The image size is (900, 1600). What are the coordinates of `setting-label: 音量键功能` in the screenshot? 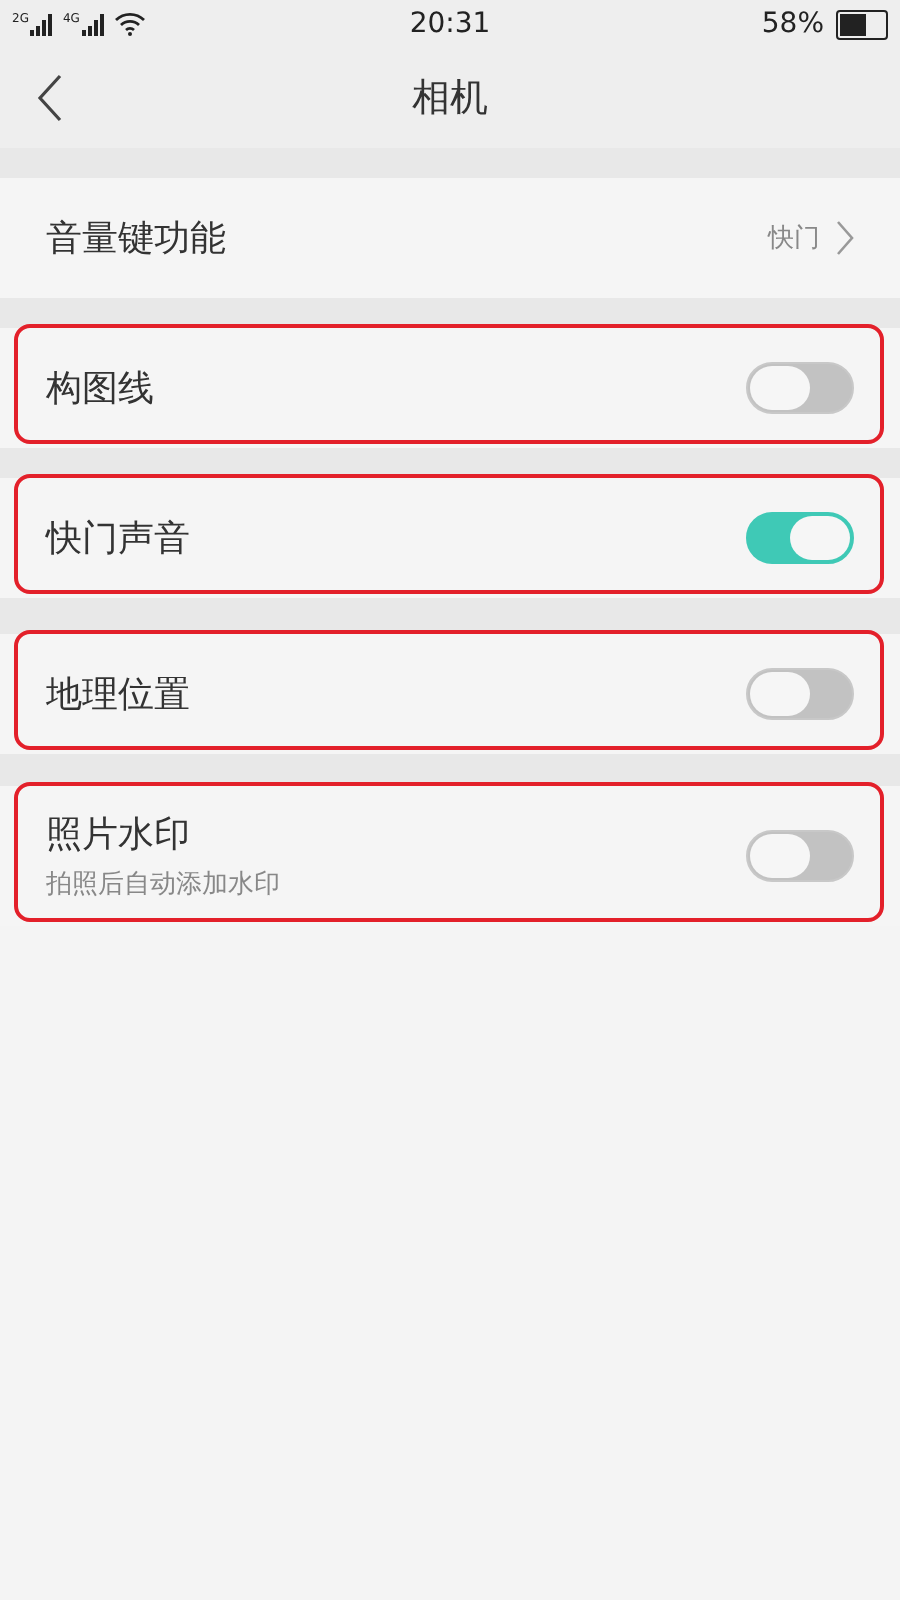 It's located at (137, 239).